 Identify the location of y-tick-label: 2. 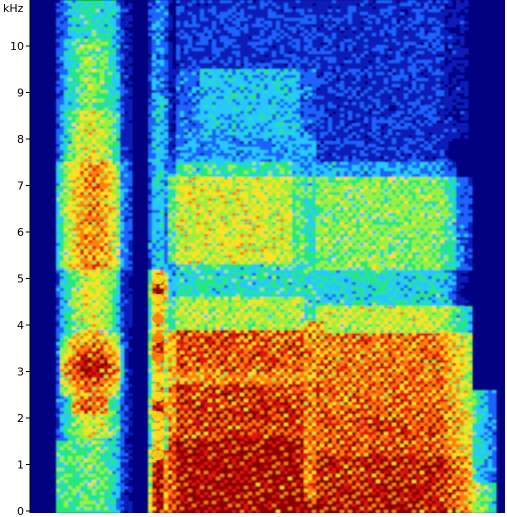
(20, 418).